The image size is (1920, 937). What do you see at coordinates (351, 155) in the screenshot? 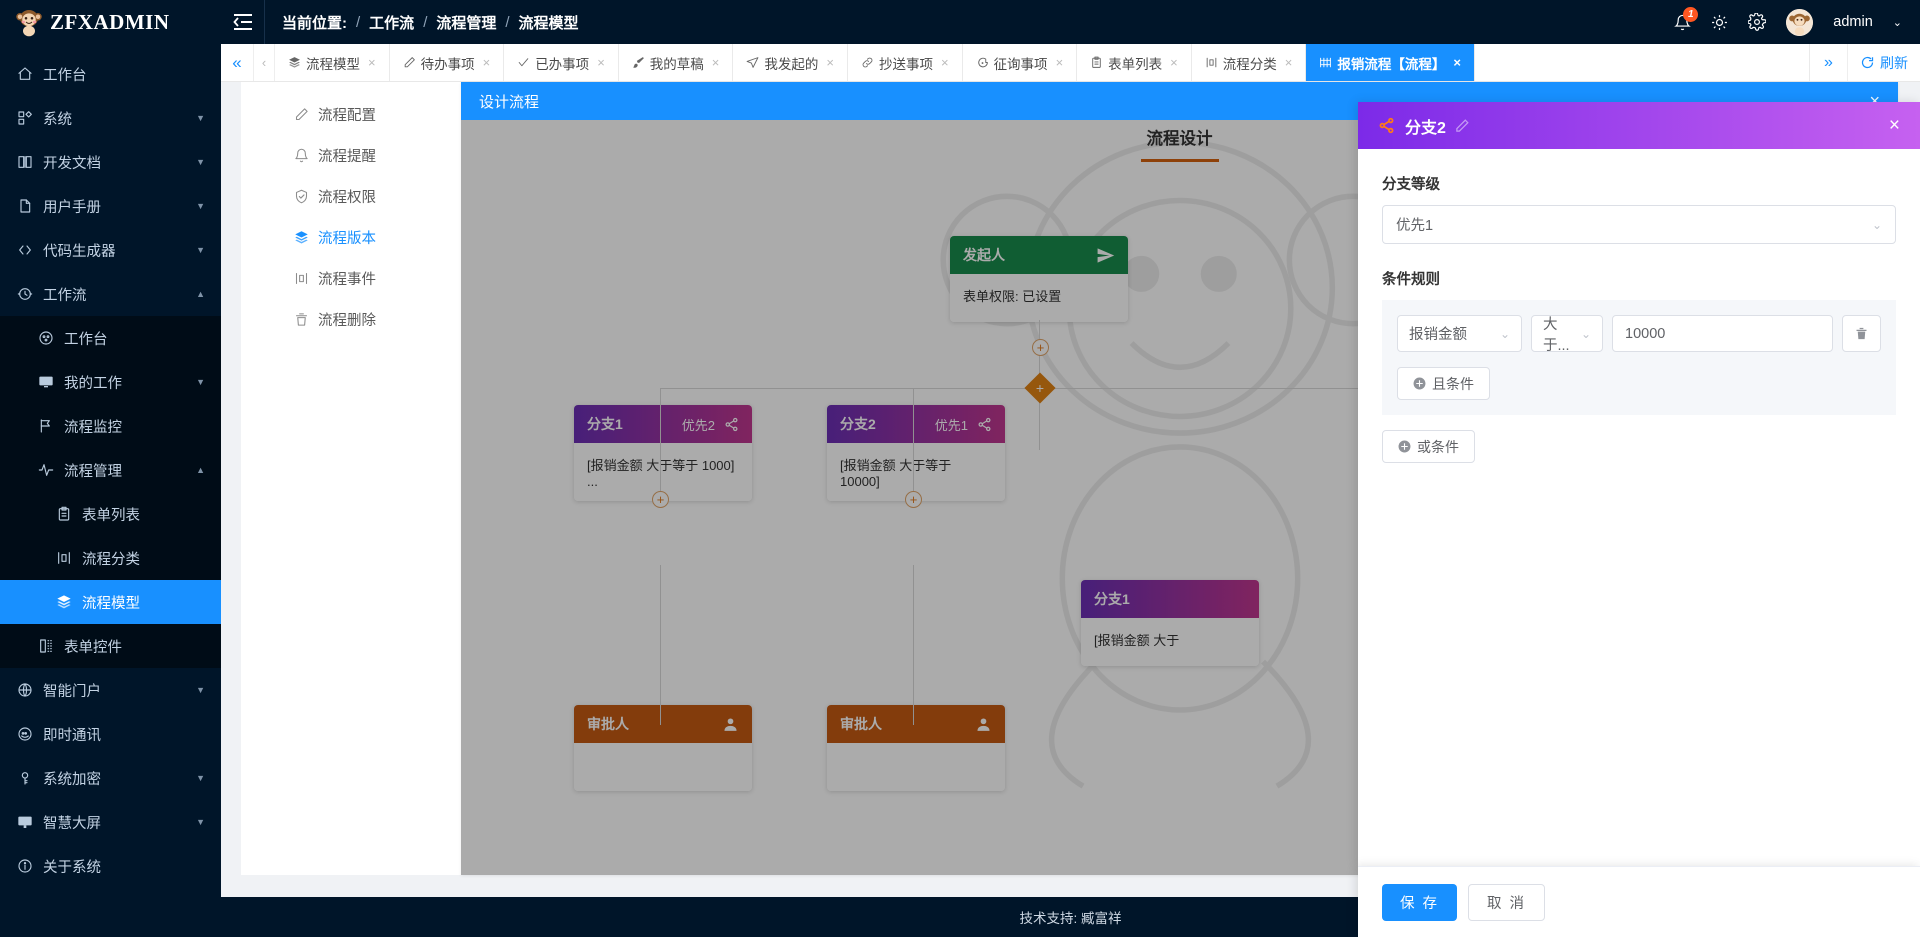
I see `process-menu-item-1: 流程提醒` at bounding box center [351, 155].